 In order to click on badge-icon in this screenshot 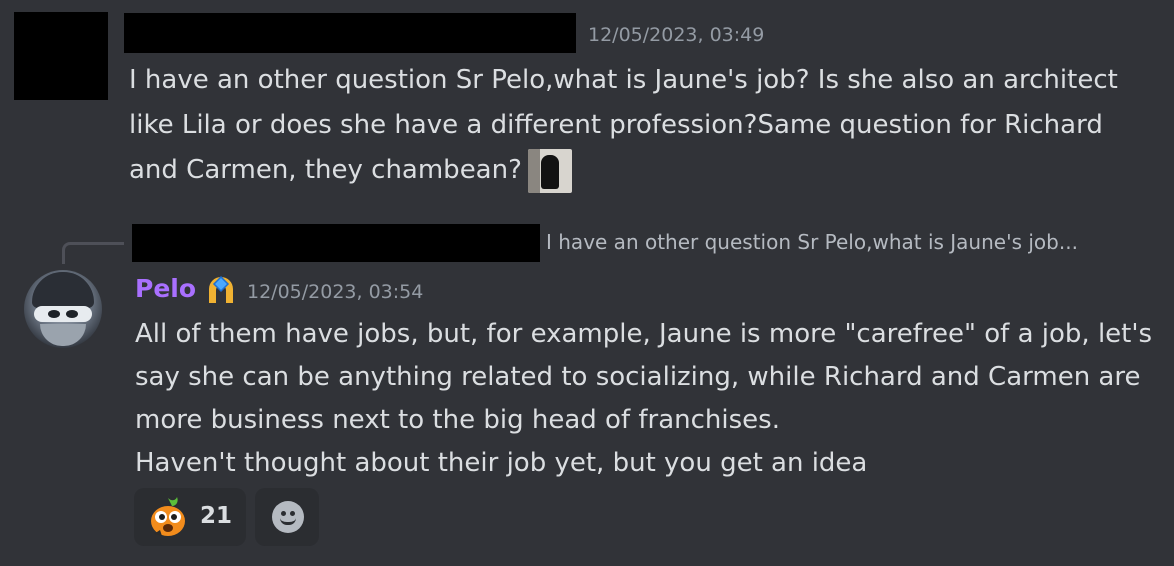, I will do `click(221, 290)`.